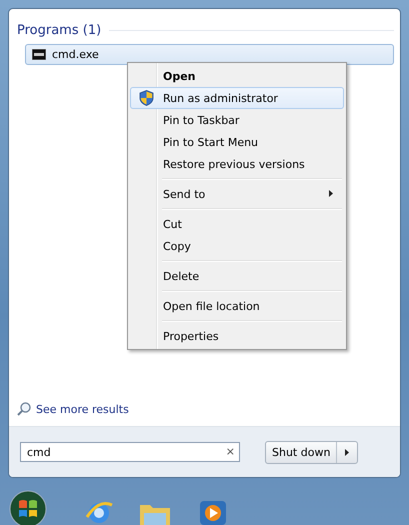 The image size is (409, 525). Describe the element at coordinates (331, 193) in the screenshot. I see `submenu-arrow-icon` at that location.